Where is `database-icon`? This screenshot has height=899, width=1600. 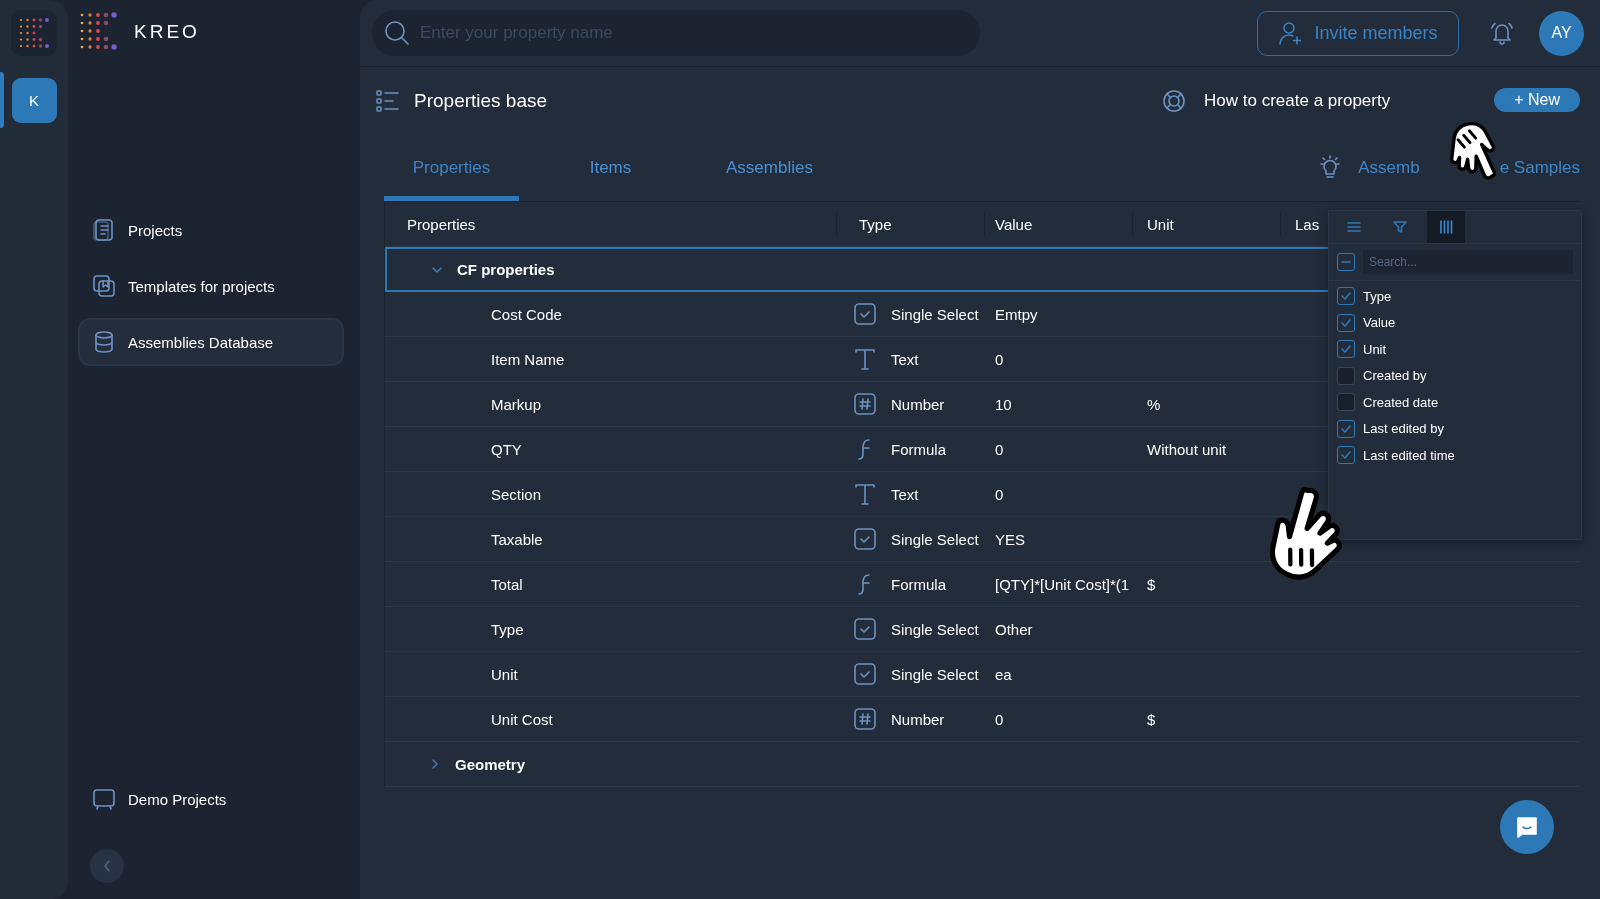 database-icon is located at coordinates (104, 342).